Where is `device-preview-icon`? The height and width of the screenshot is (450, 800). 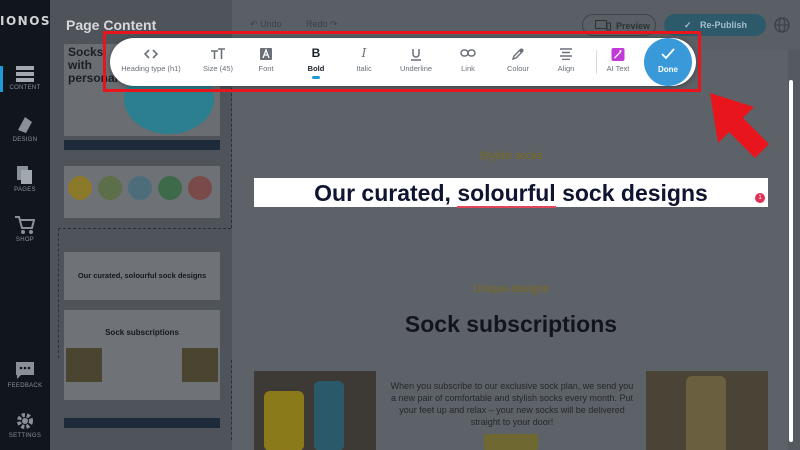
device-preview-icon is located at coordinates (603, 25).